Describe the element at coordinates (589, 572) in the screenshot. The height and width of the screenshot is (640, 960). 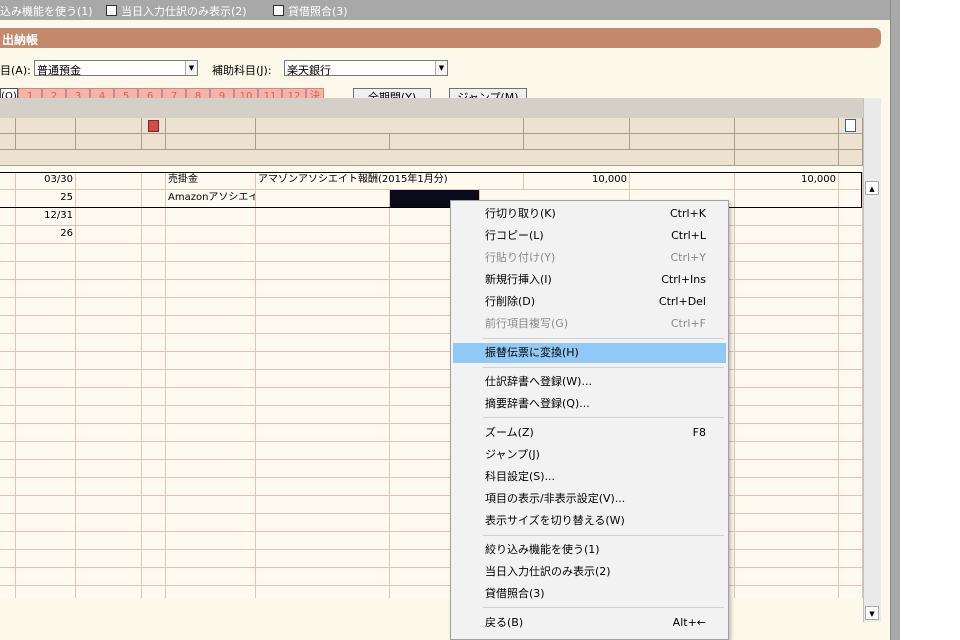
I see `menu-item: 当日入力仕訳のみ表示(2)` at that location.